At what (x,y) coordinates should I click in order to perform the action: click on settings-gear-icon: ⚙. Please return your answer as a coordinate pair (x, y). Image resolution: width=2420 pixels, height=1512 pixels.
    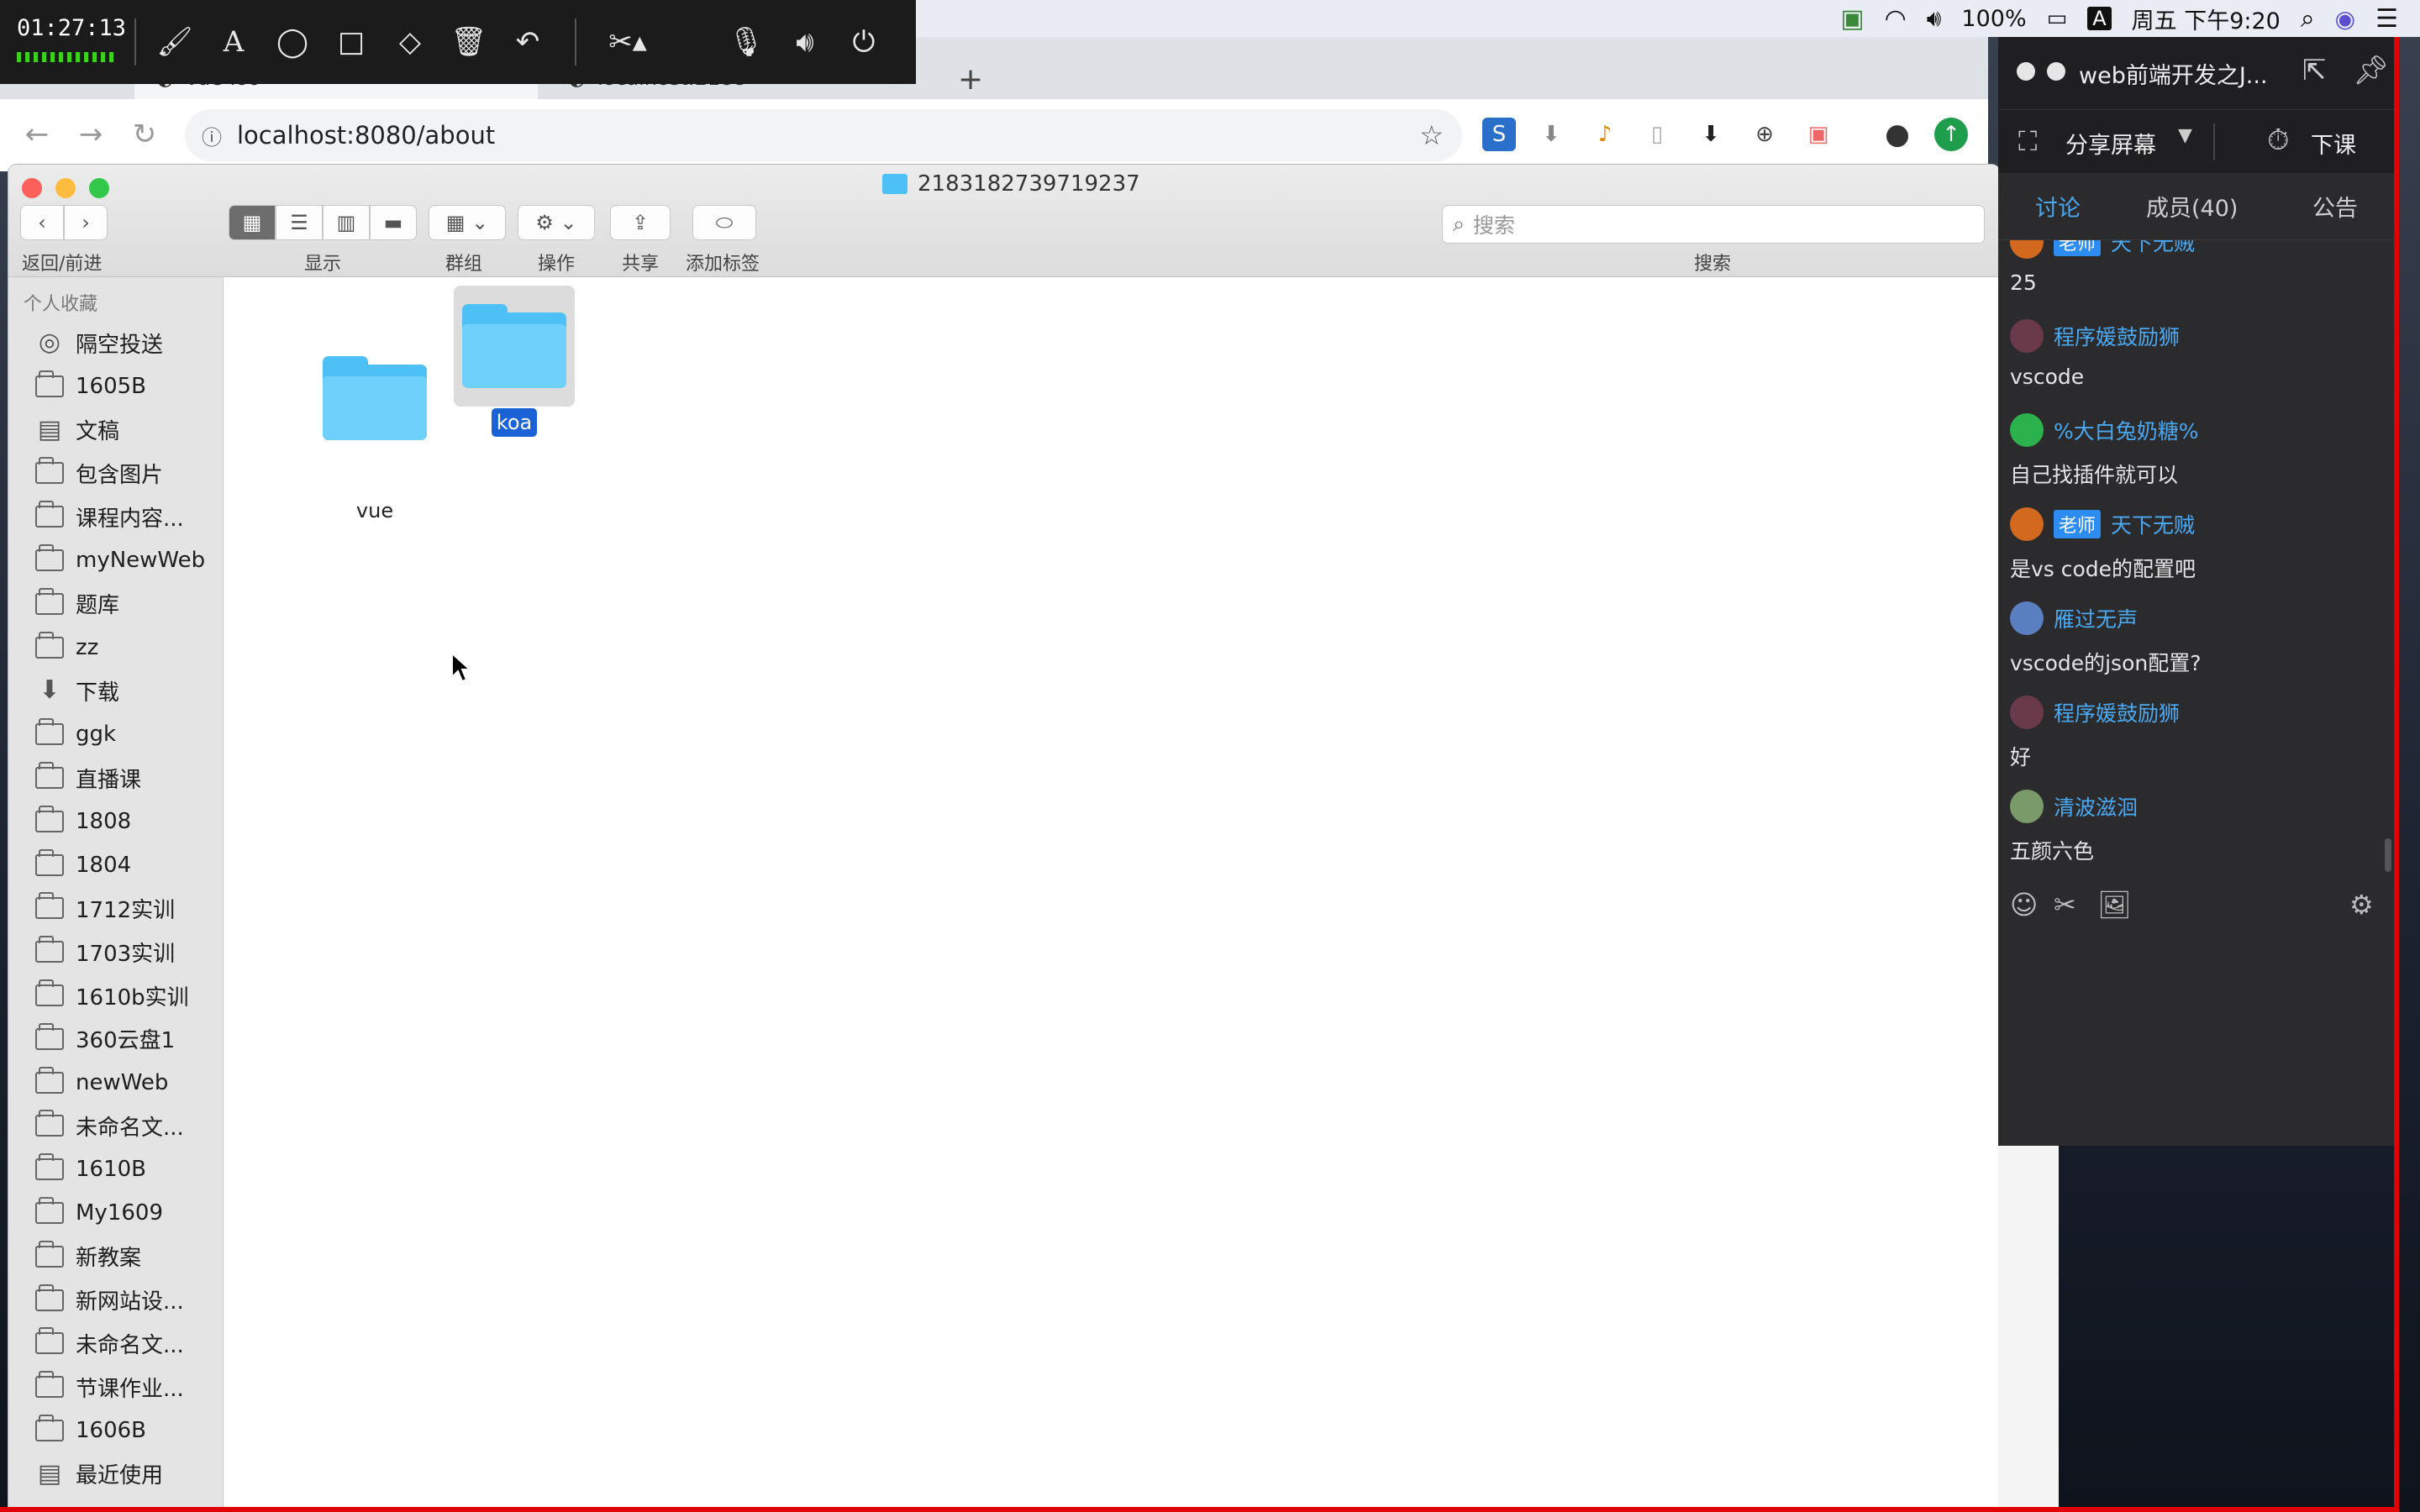
    Looking at the image, I should click on (2361, 905).